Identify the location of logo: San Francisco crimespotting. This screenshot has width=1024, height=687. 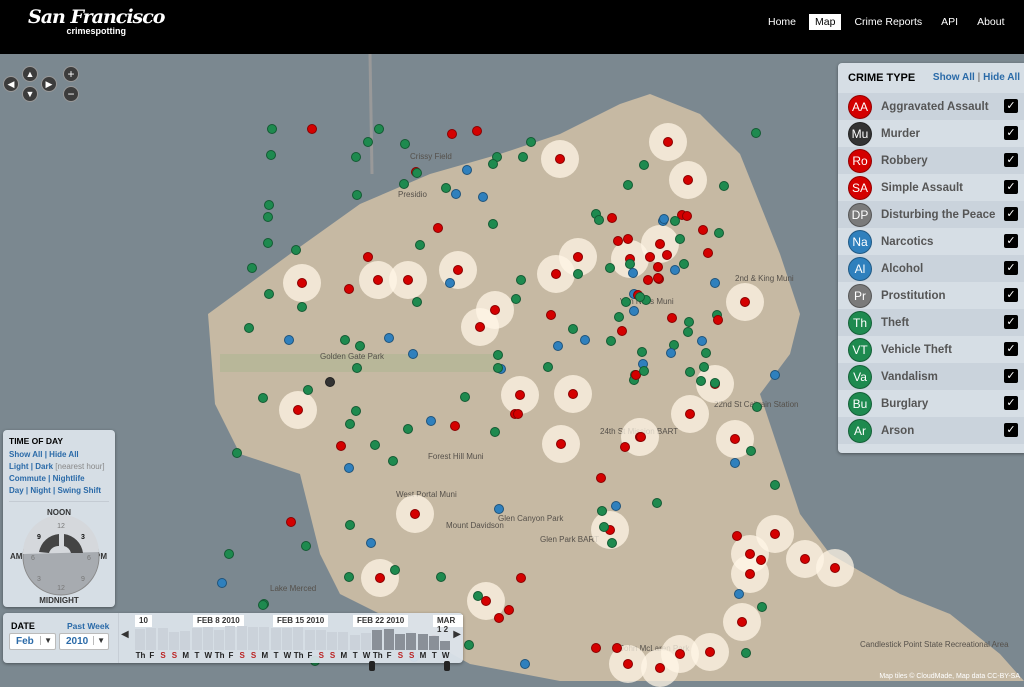
(96, 21).